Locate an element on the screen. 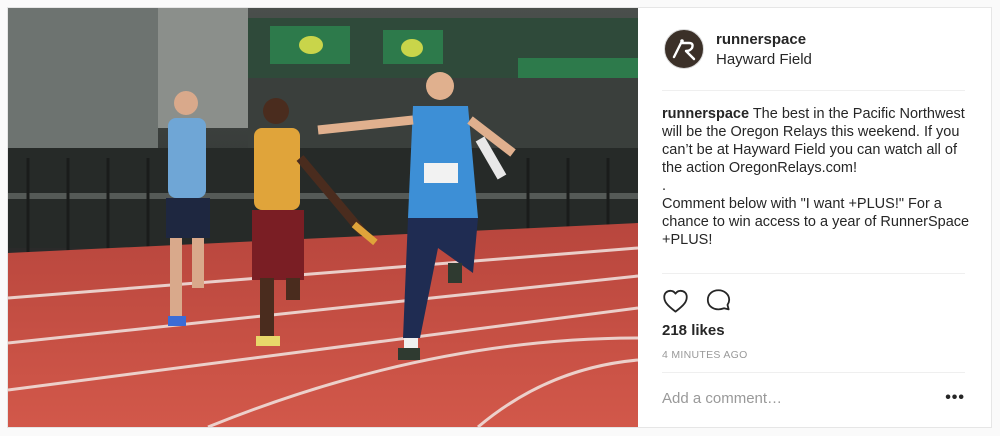 Image resolution: width=1000 pixels, height=436 pixels. likes-count: 218 likes is located at coordinates (693, 330).